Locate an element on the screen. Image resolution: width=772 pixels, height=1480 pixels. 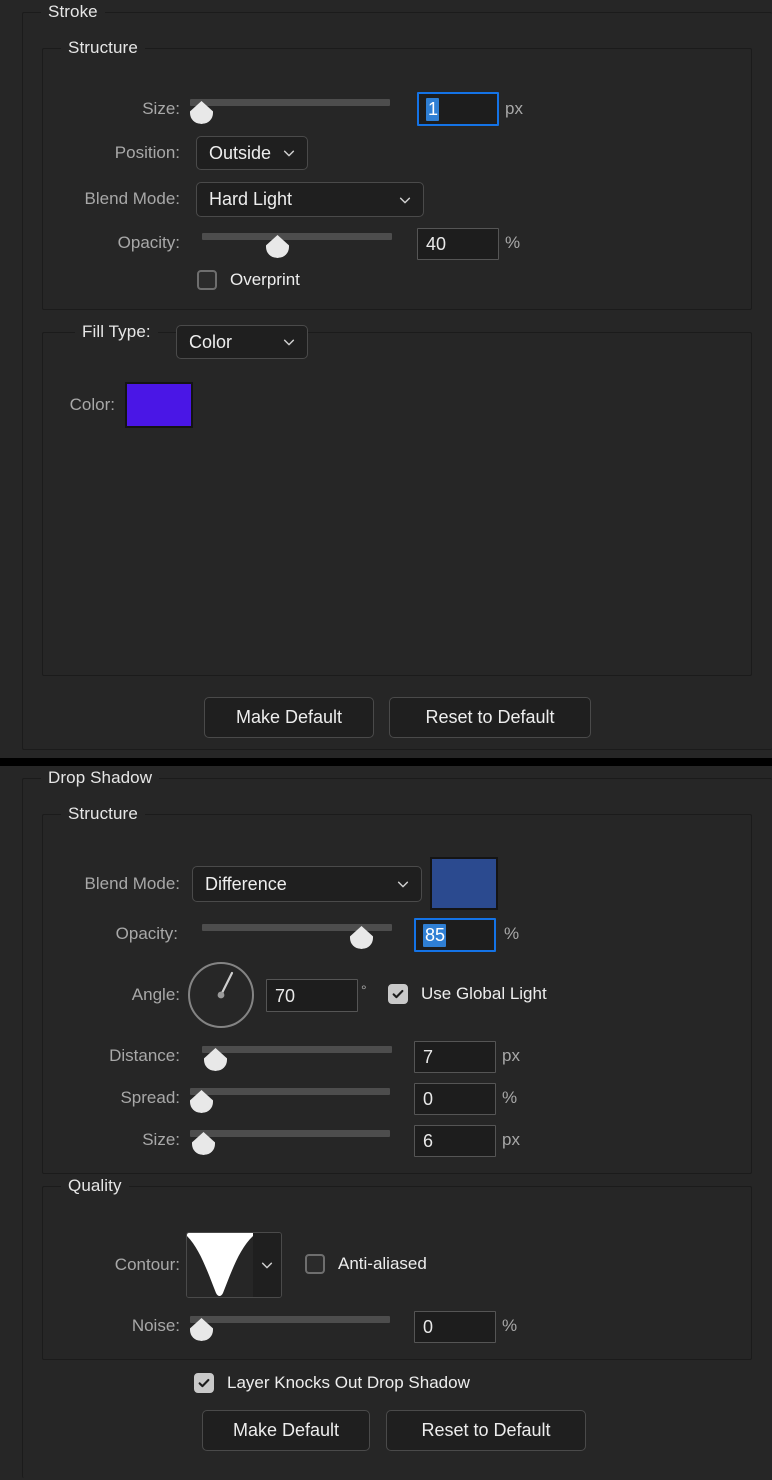
layer-knocks-out-checkbox is located at coordinates (204, 1383).